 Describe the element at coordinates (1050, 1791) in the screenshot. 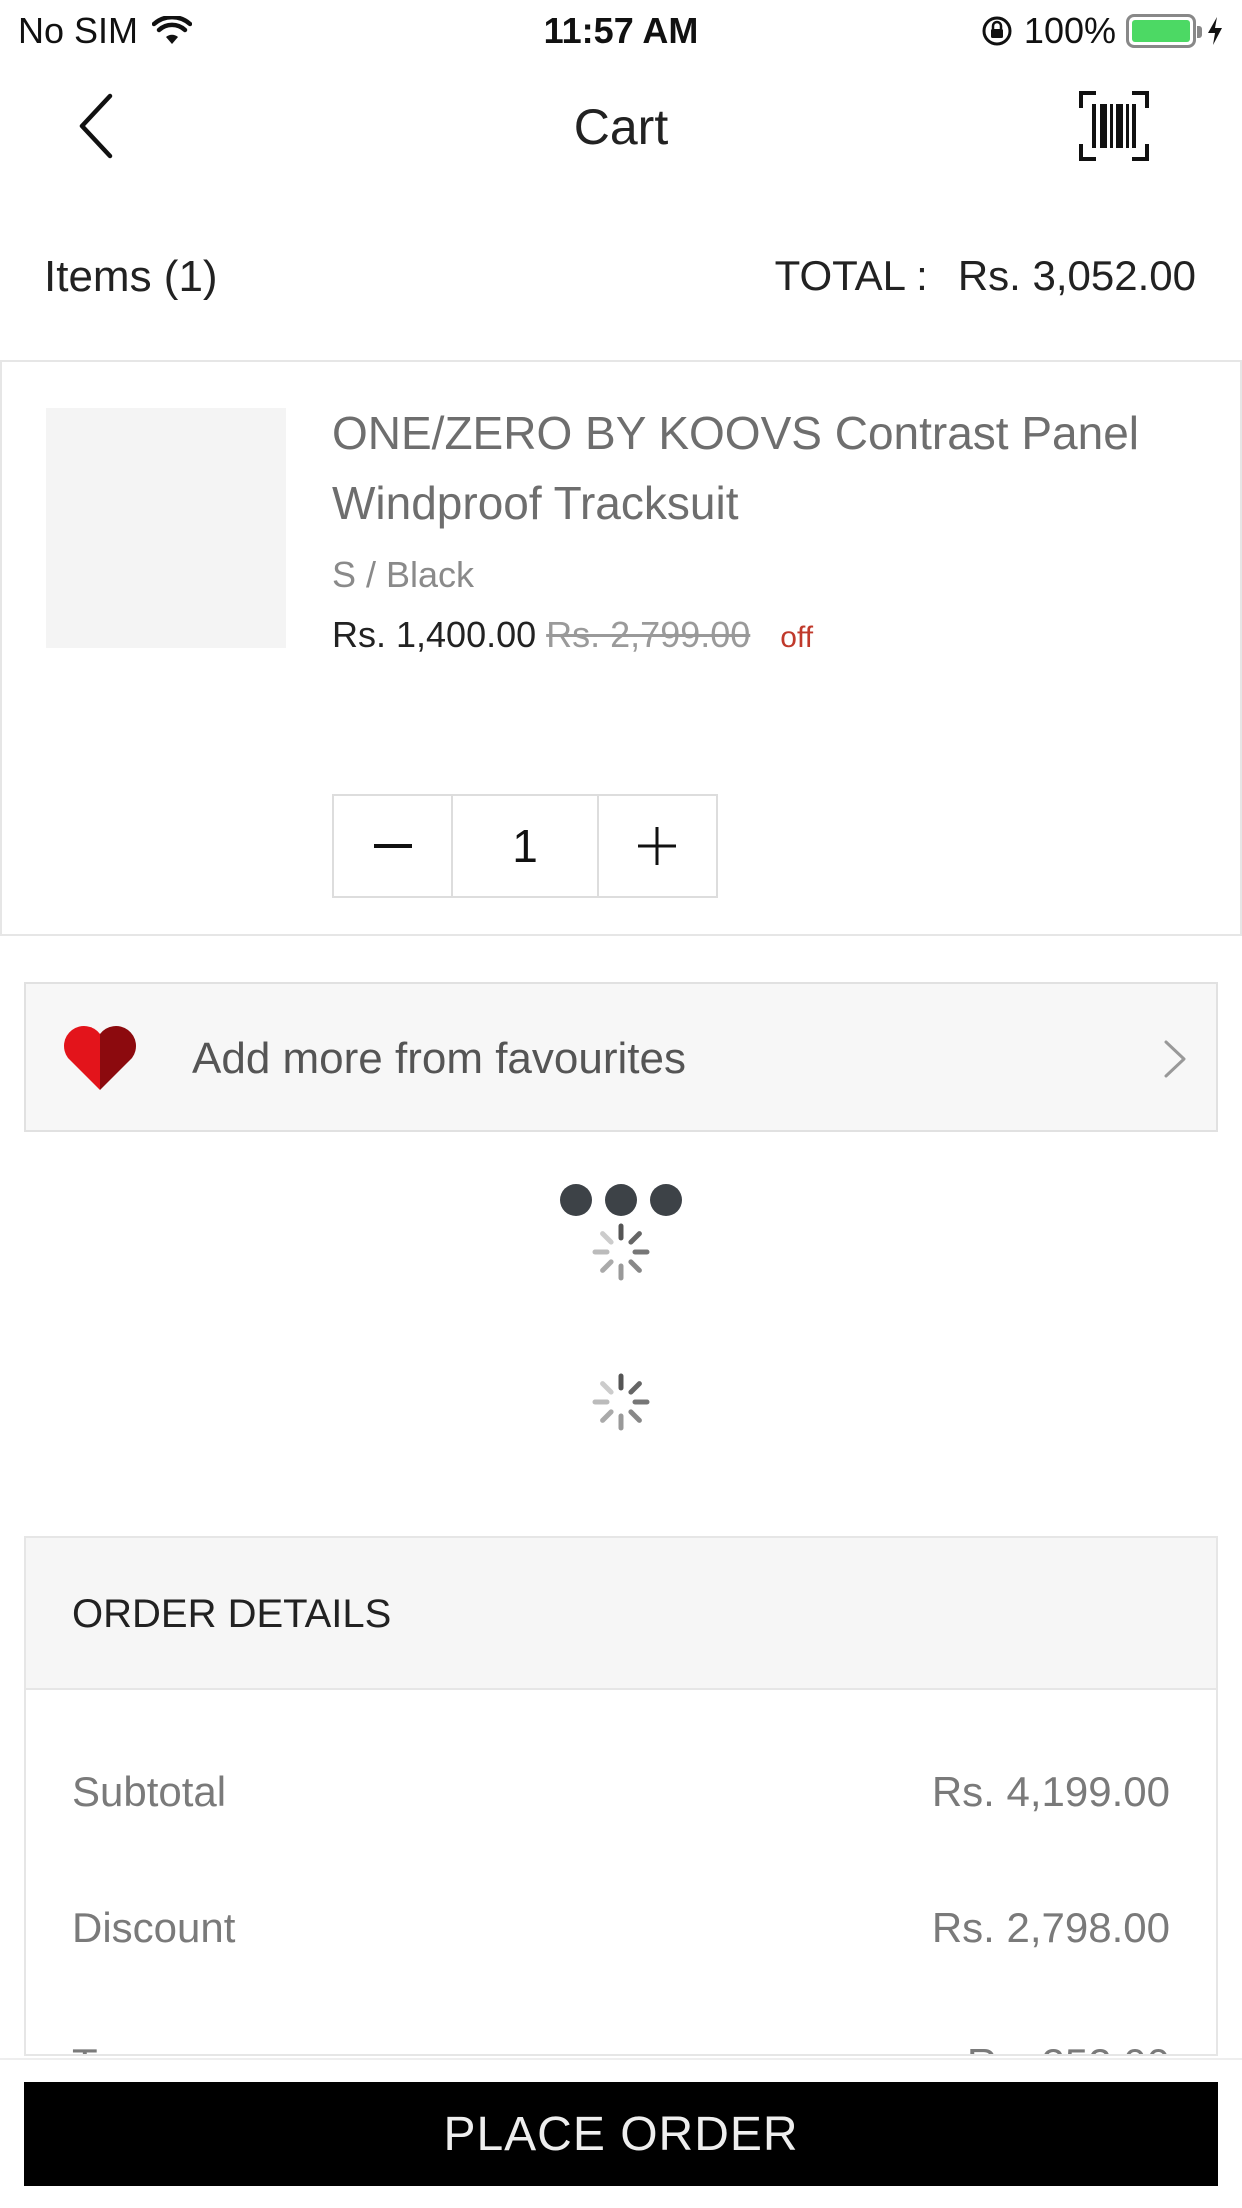

I see `subtotal-value: Rs. 4,199.00` at that location.